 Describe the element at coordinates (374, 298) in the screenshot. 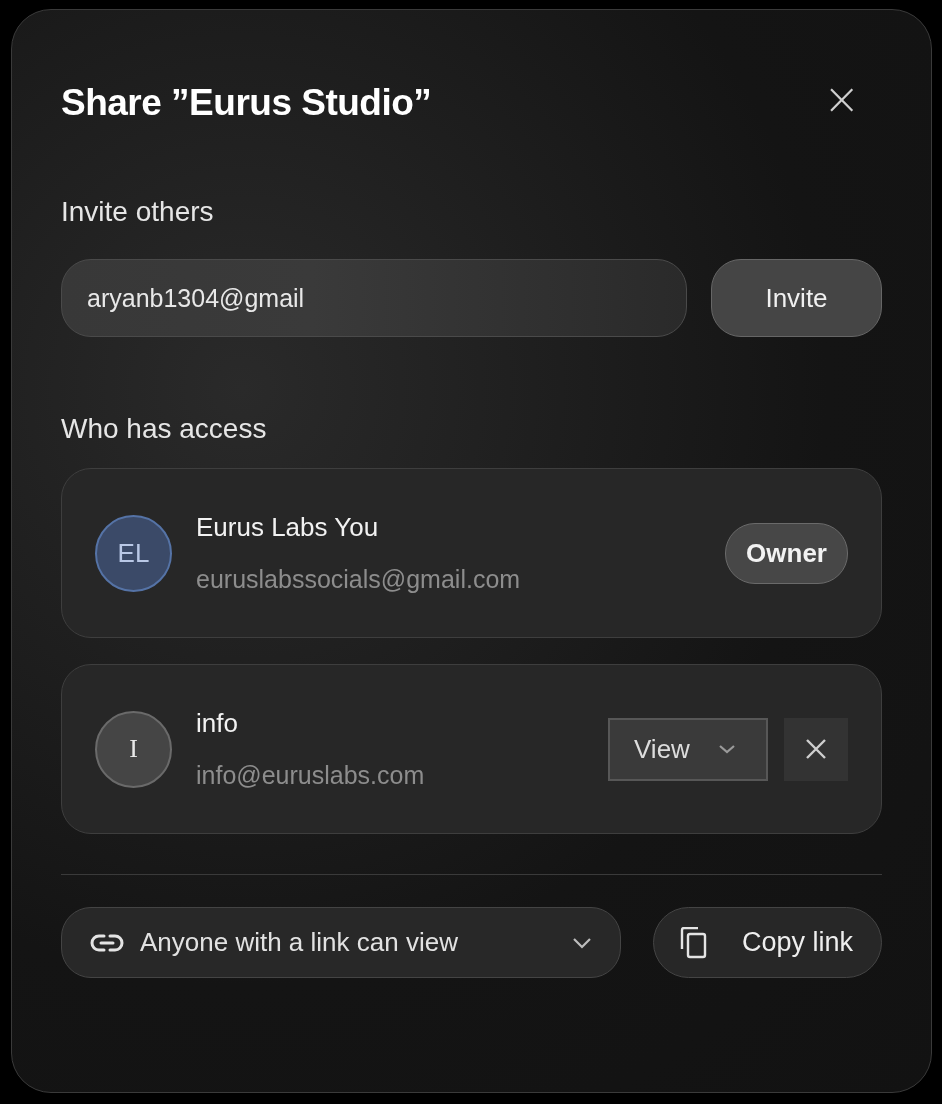

I see `email-field: aryanb1304@gmail` at that location.